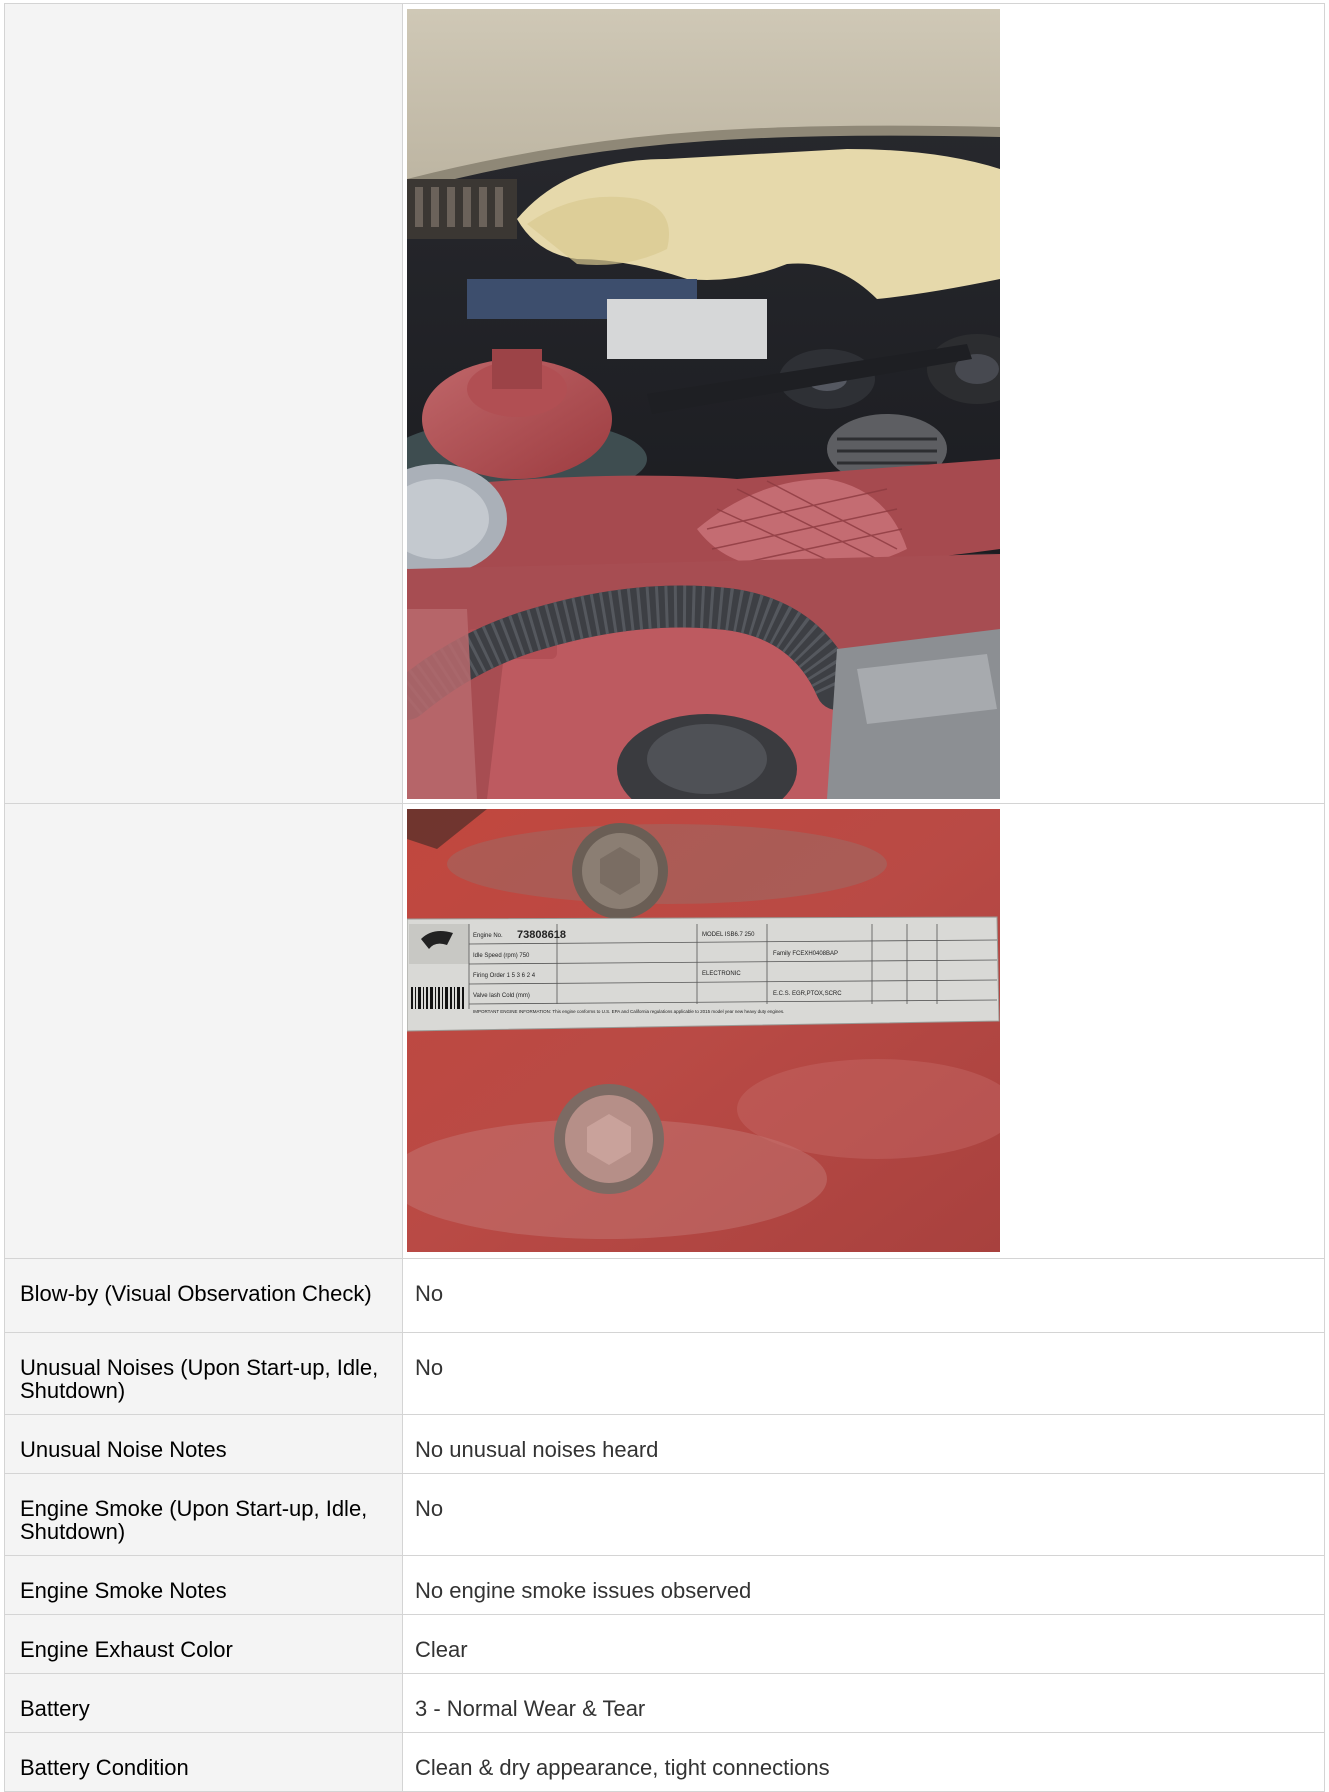 Image resolution: width=1329 pixels, height=1792 pixels. What do you see at coordinates (504, 976) in the screenshot?
I see `plate-firing-order: Firing Order 1 5 3 6 2 4` at bounding box center [504, 976].